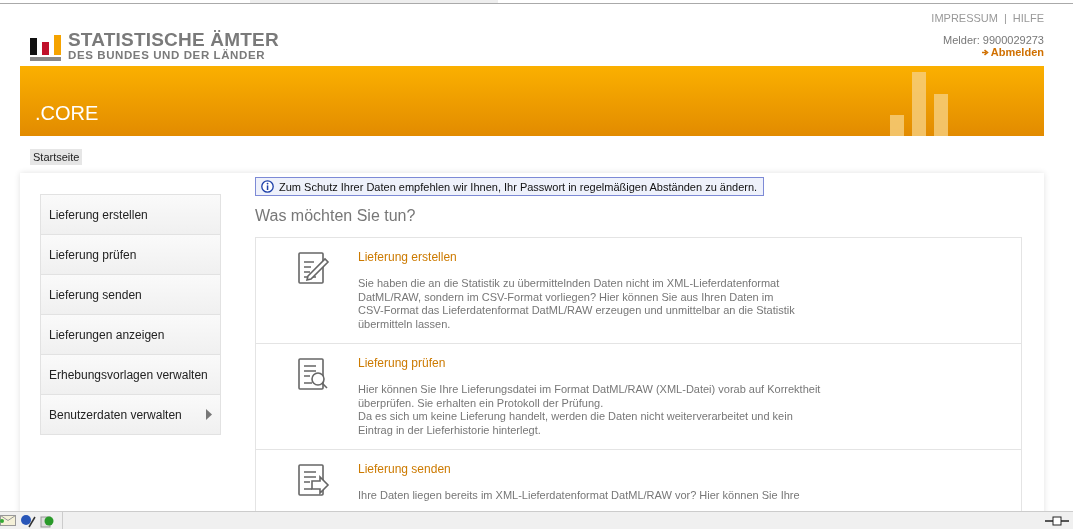 The image size is (1073, 529). Describe the element at coordinates (130, 255) in the screenshot. I see `sidebar-item: Lieferung prüfen` at that location.